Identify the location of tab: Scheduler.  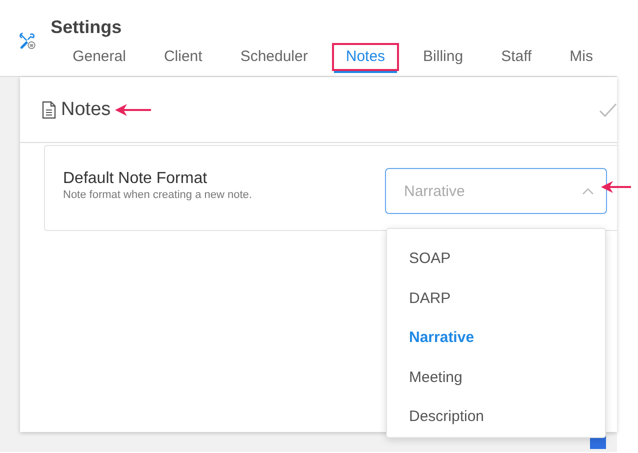
(274, 57).